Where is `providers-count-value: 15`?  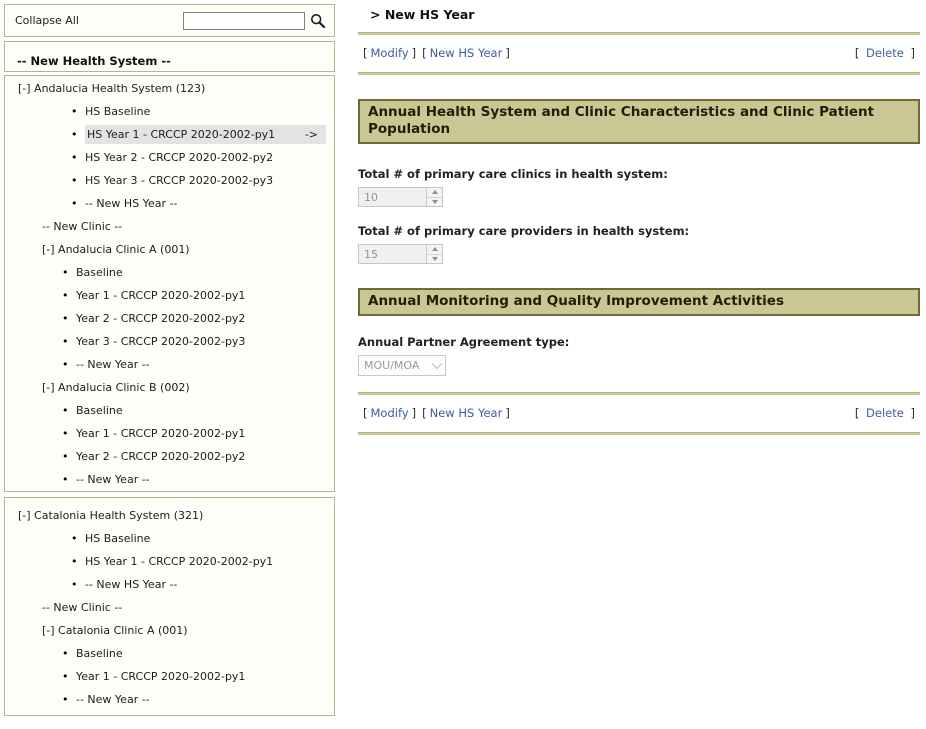 providers-count-value: 15 is located at coordinates (371, 254).